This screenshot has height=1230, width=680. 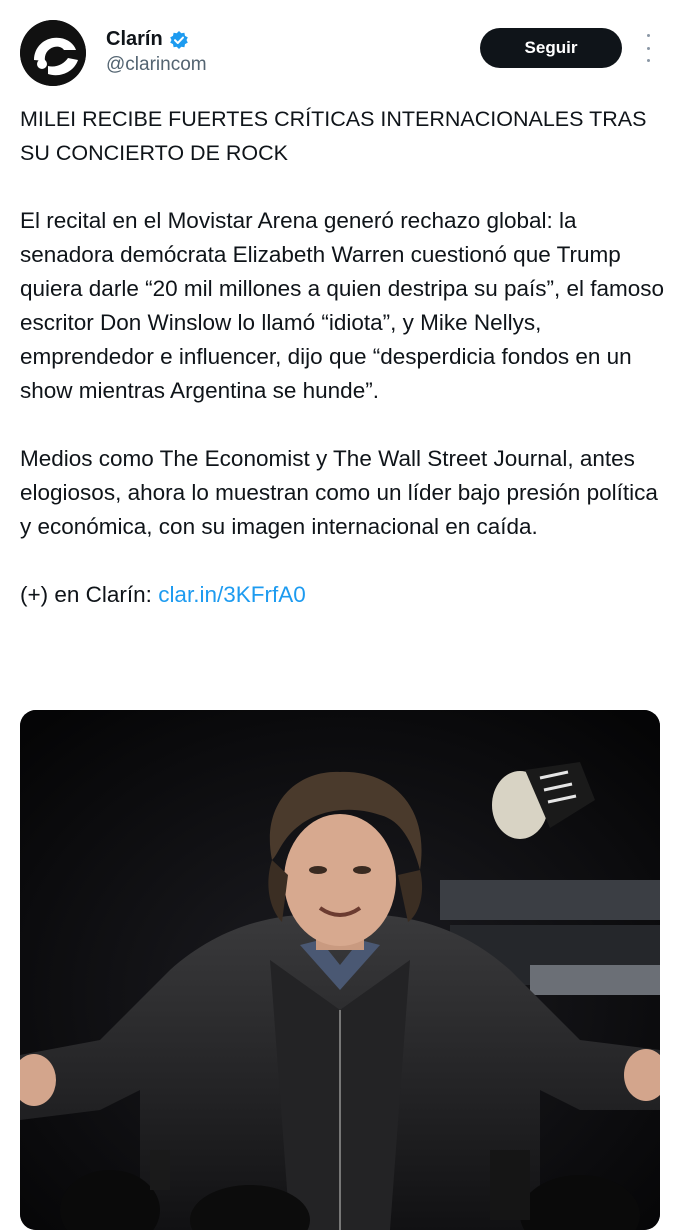 I want to click on account-handle: @clarincom, so click(x=156, y=65).